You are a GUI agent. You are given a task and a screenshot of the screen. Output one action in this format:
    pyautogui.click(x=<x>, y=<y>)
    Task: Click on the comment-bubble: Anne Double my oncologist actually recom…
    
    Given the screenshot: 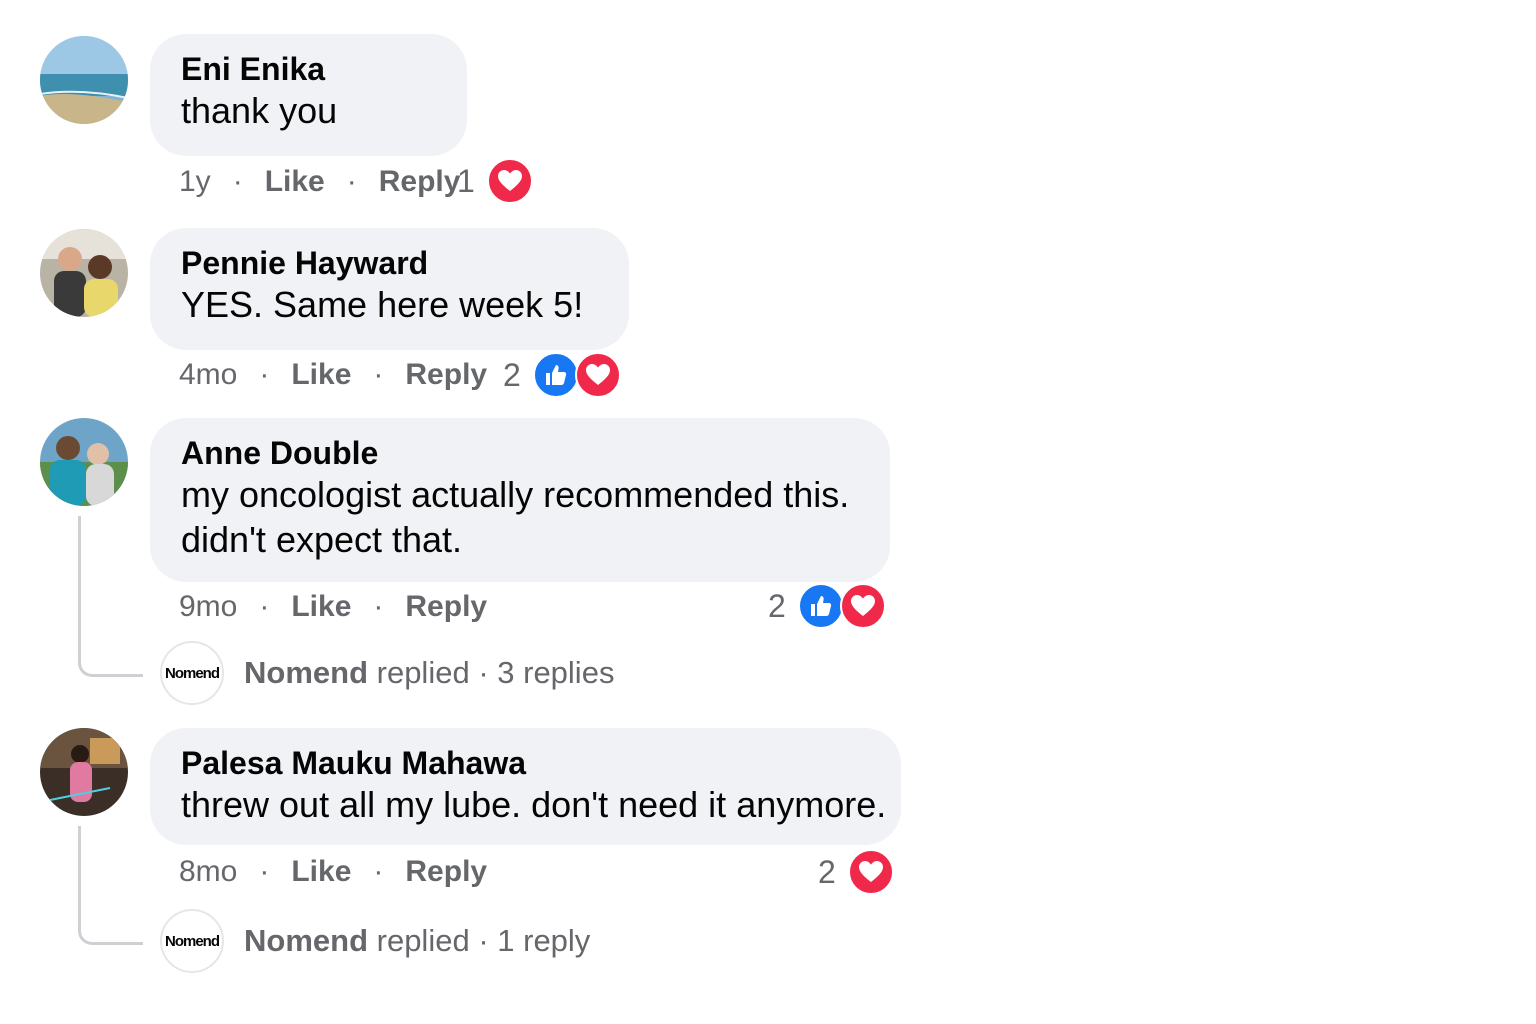 What is the action you would take?
    pyautogui.click(x=520, y=500)
    